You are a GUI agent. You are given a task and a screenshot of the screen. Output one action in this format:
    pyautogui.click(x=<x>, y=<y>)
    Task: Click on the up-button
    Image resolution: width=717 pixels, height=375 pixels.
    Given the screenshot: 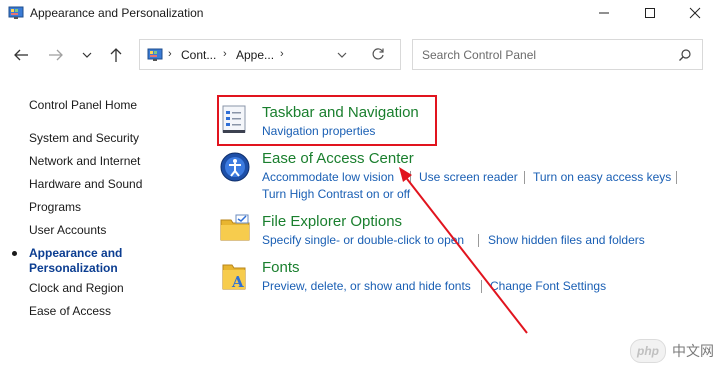 What is the action you would take?
    pyautogui.click(x=116, y=55)
    